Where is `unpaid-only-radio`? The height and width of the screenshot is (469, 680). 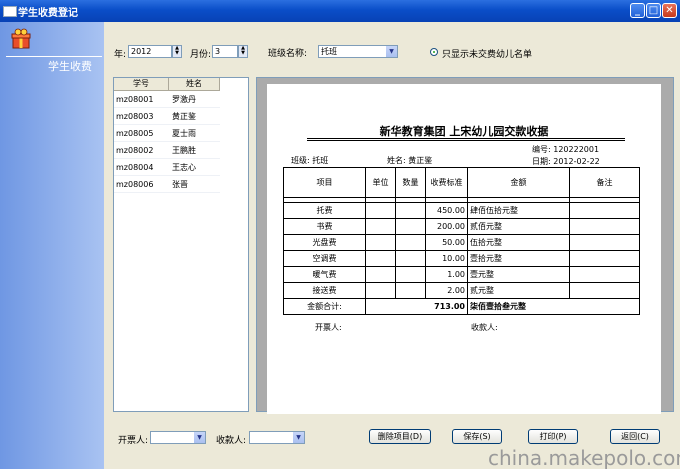 unpaid-only-radio is located at coordinates (434, 52).